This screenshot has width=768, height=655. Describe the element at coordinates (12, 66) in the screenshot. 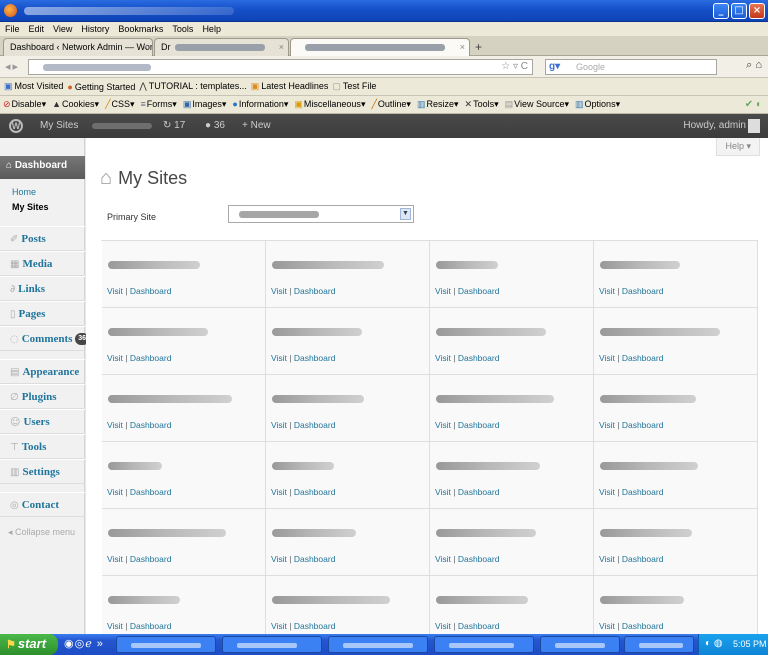

I see `back-forward-icon: ◂▸` at that location.